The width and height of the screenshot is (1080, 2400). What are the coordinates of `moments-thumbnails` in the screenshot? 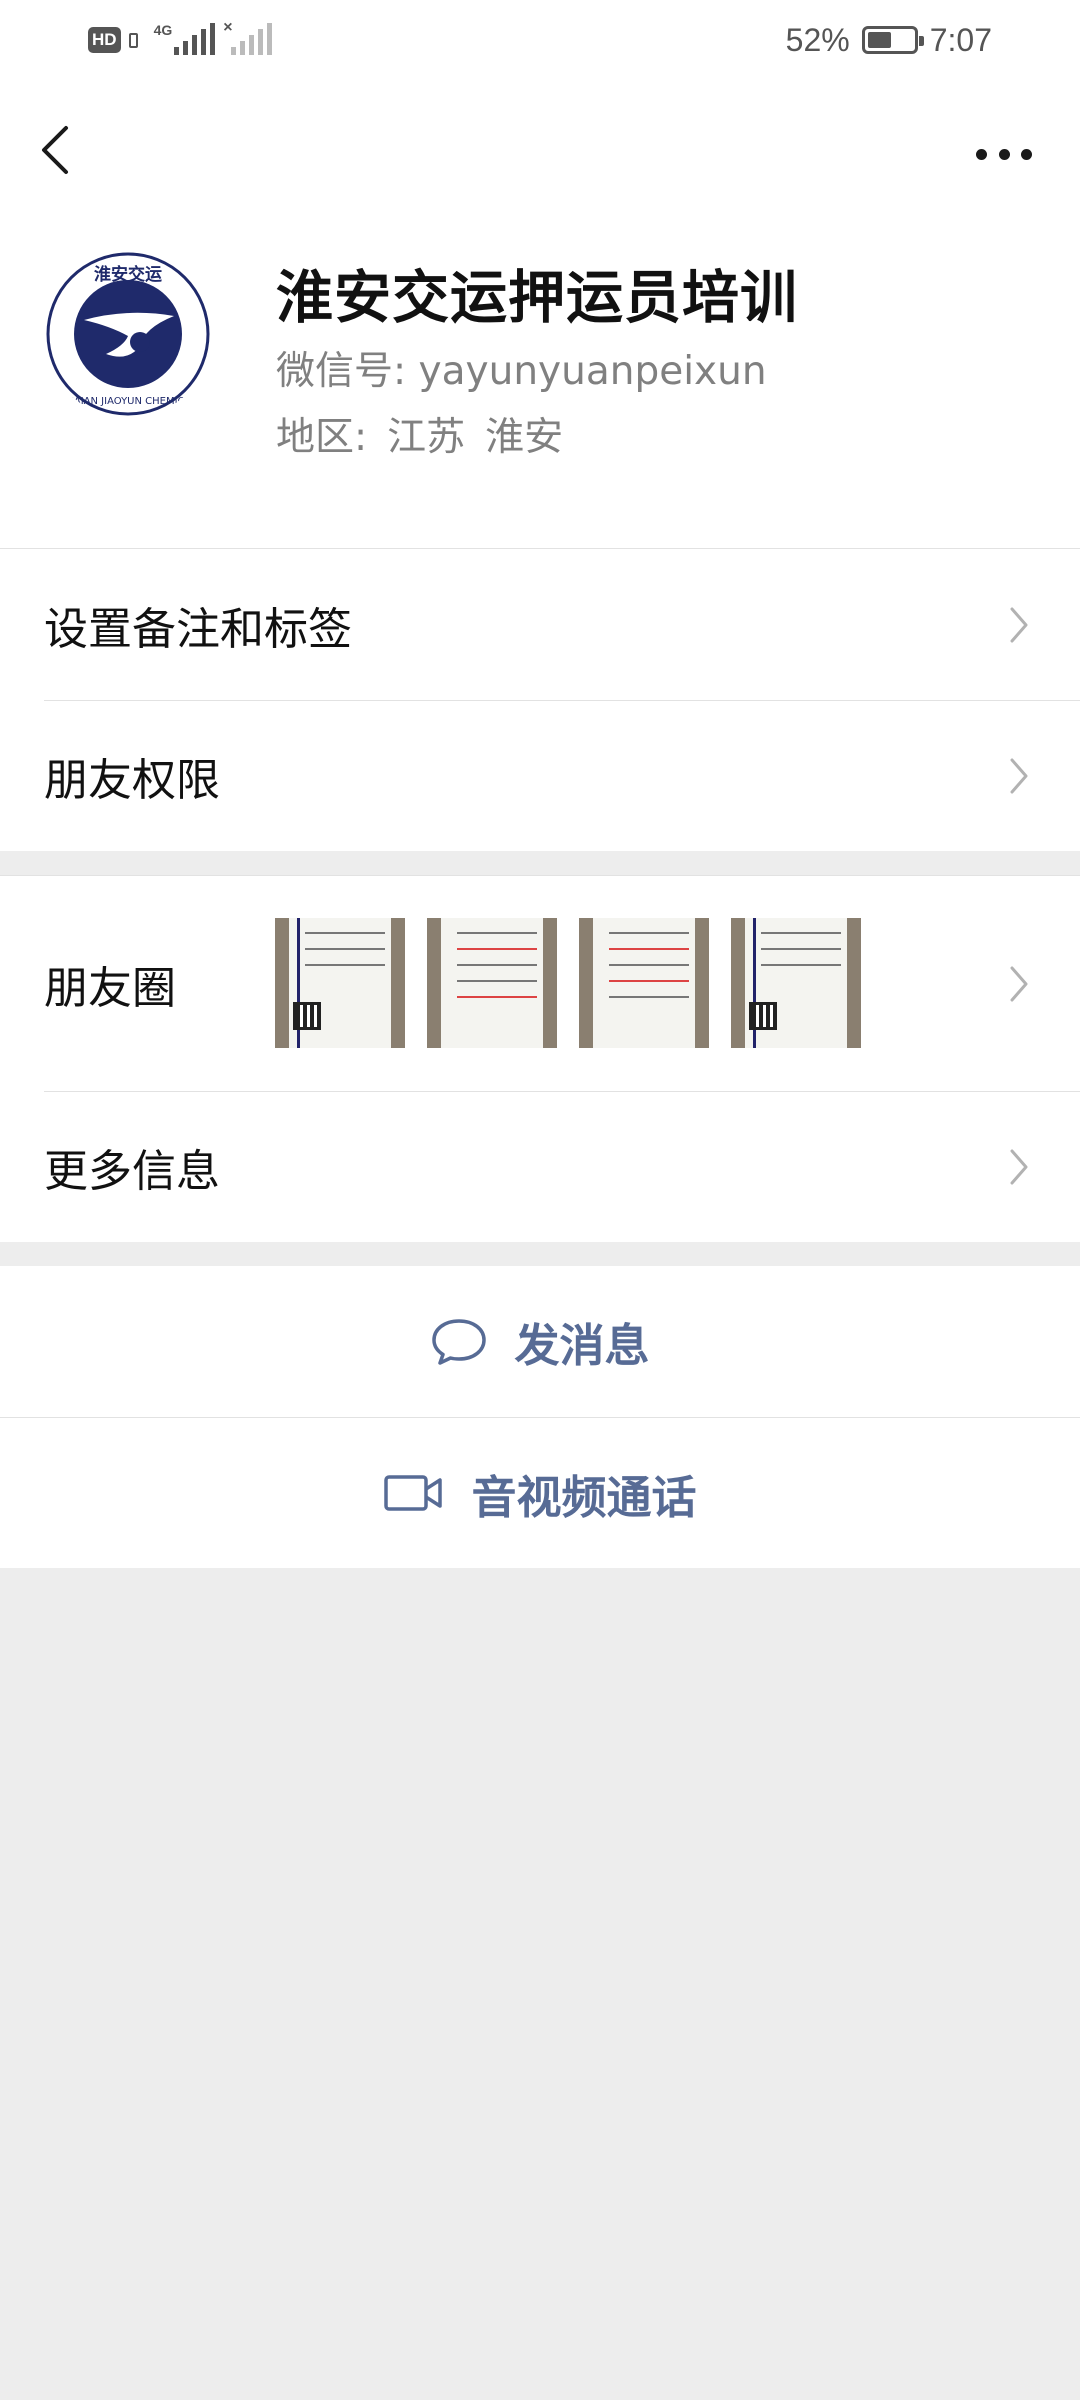 It's located at (568, 983).